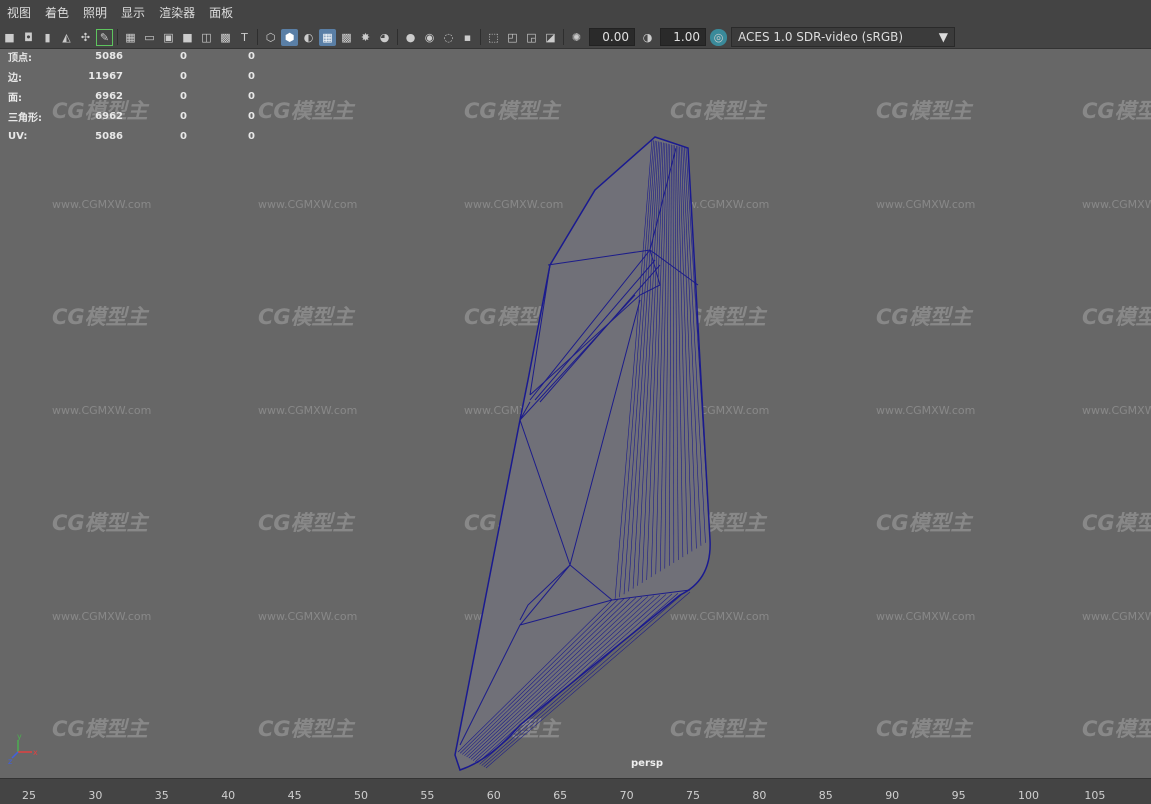 The height and width of the screenshot is (804, 1151). Describe the element at coordinates (384, 37) in the screenshot. I see `shadows-icon: ◕` at that location.